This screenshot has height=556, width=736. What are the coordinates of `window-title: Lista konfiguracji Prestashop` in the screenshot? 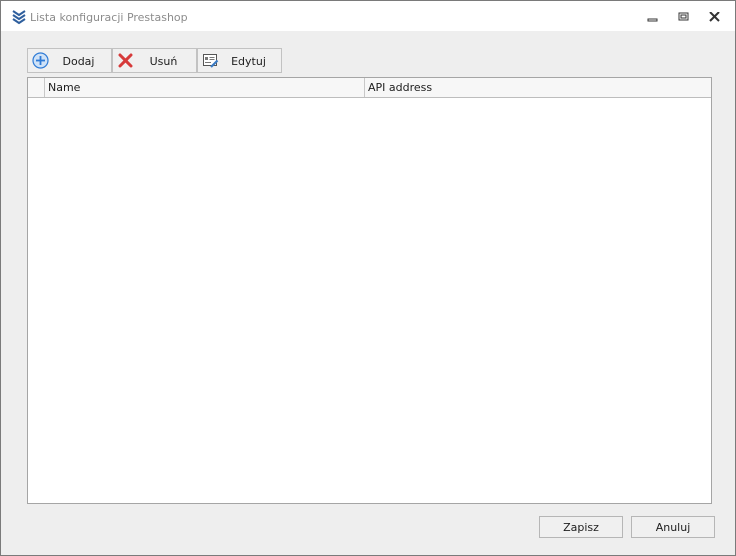 It's located at (109, 17).